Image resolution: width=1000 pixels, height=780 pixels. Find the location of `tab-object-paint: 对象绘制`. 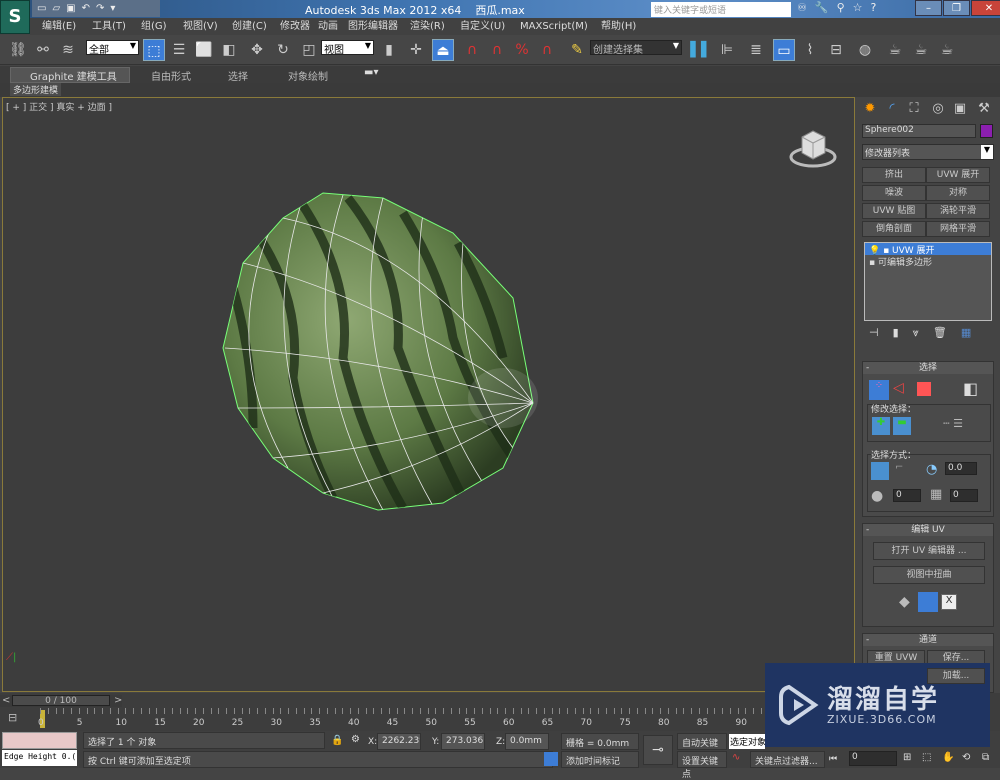

tab-object-paint: 对象绘制 is located at coordinates (308, 75).